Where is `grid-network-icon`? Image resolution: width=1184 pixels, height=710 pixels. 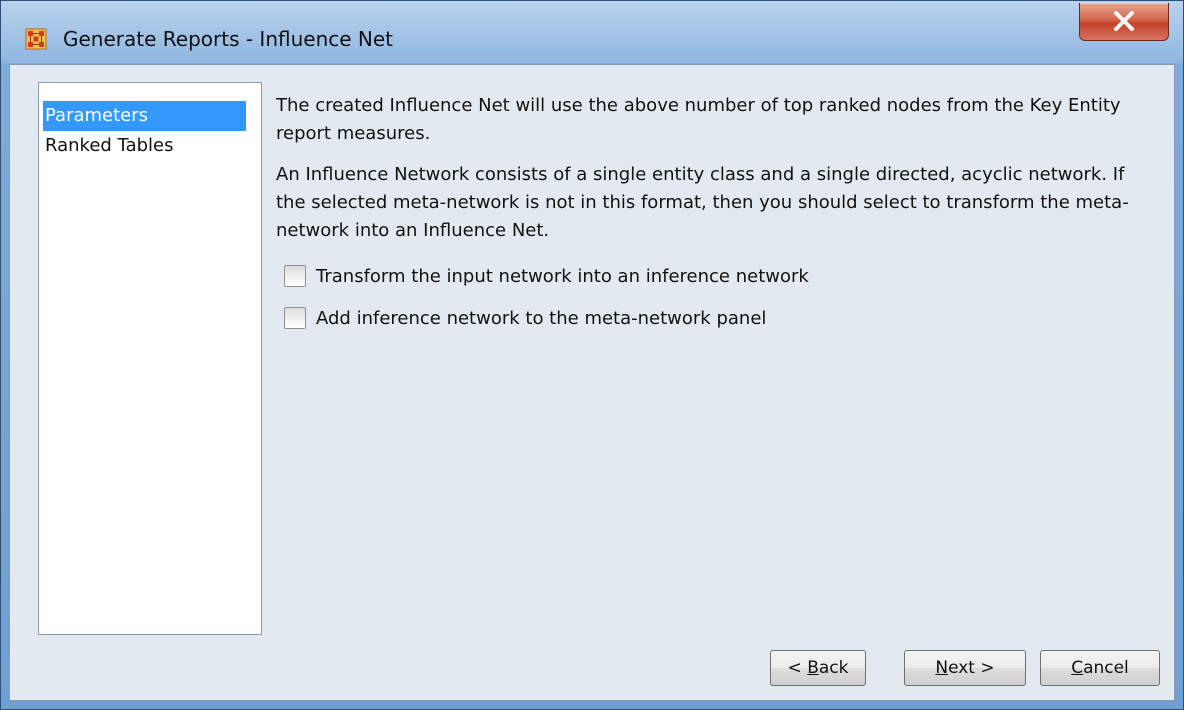 grid-network-icon is located at coordinates (36, 39).